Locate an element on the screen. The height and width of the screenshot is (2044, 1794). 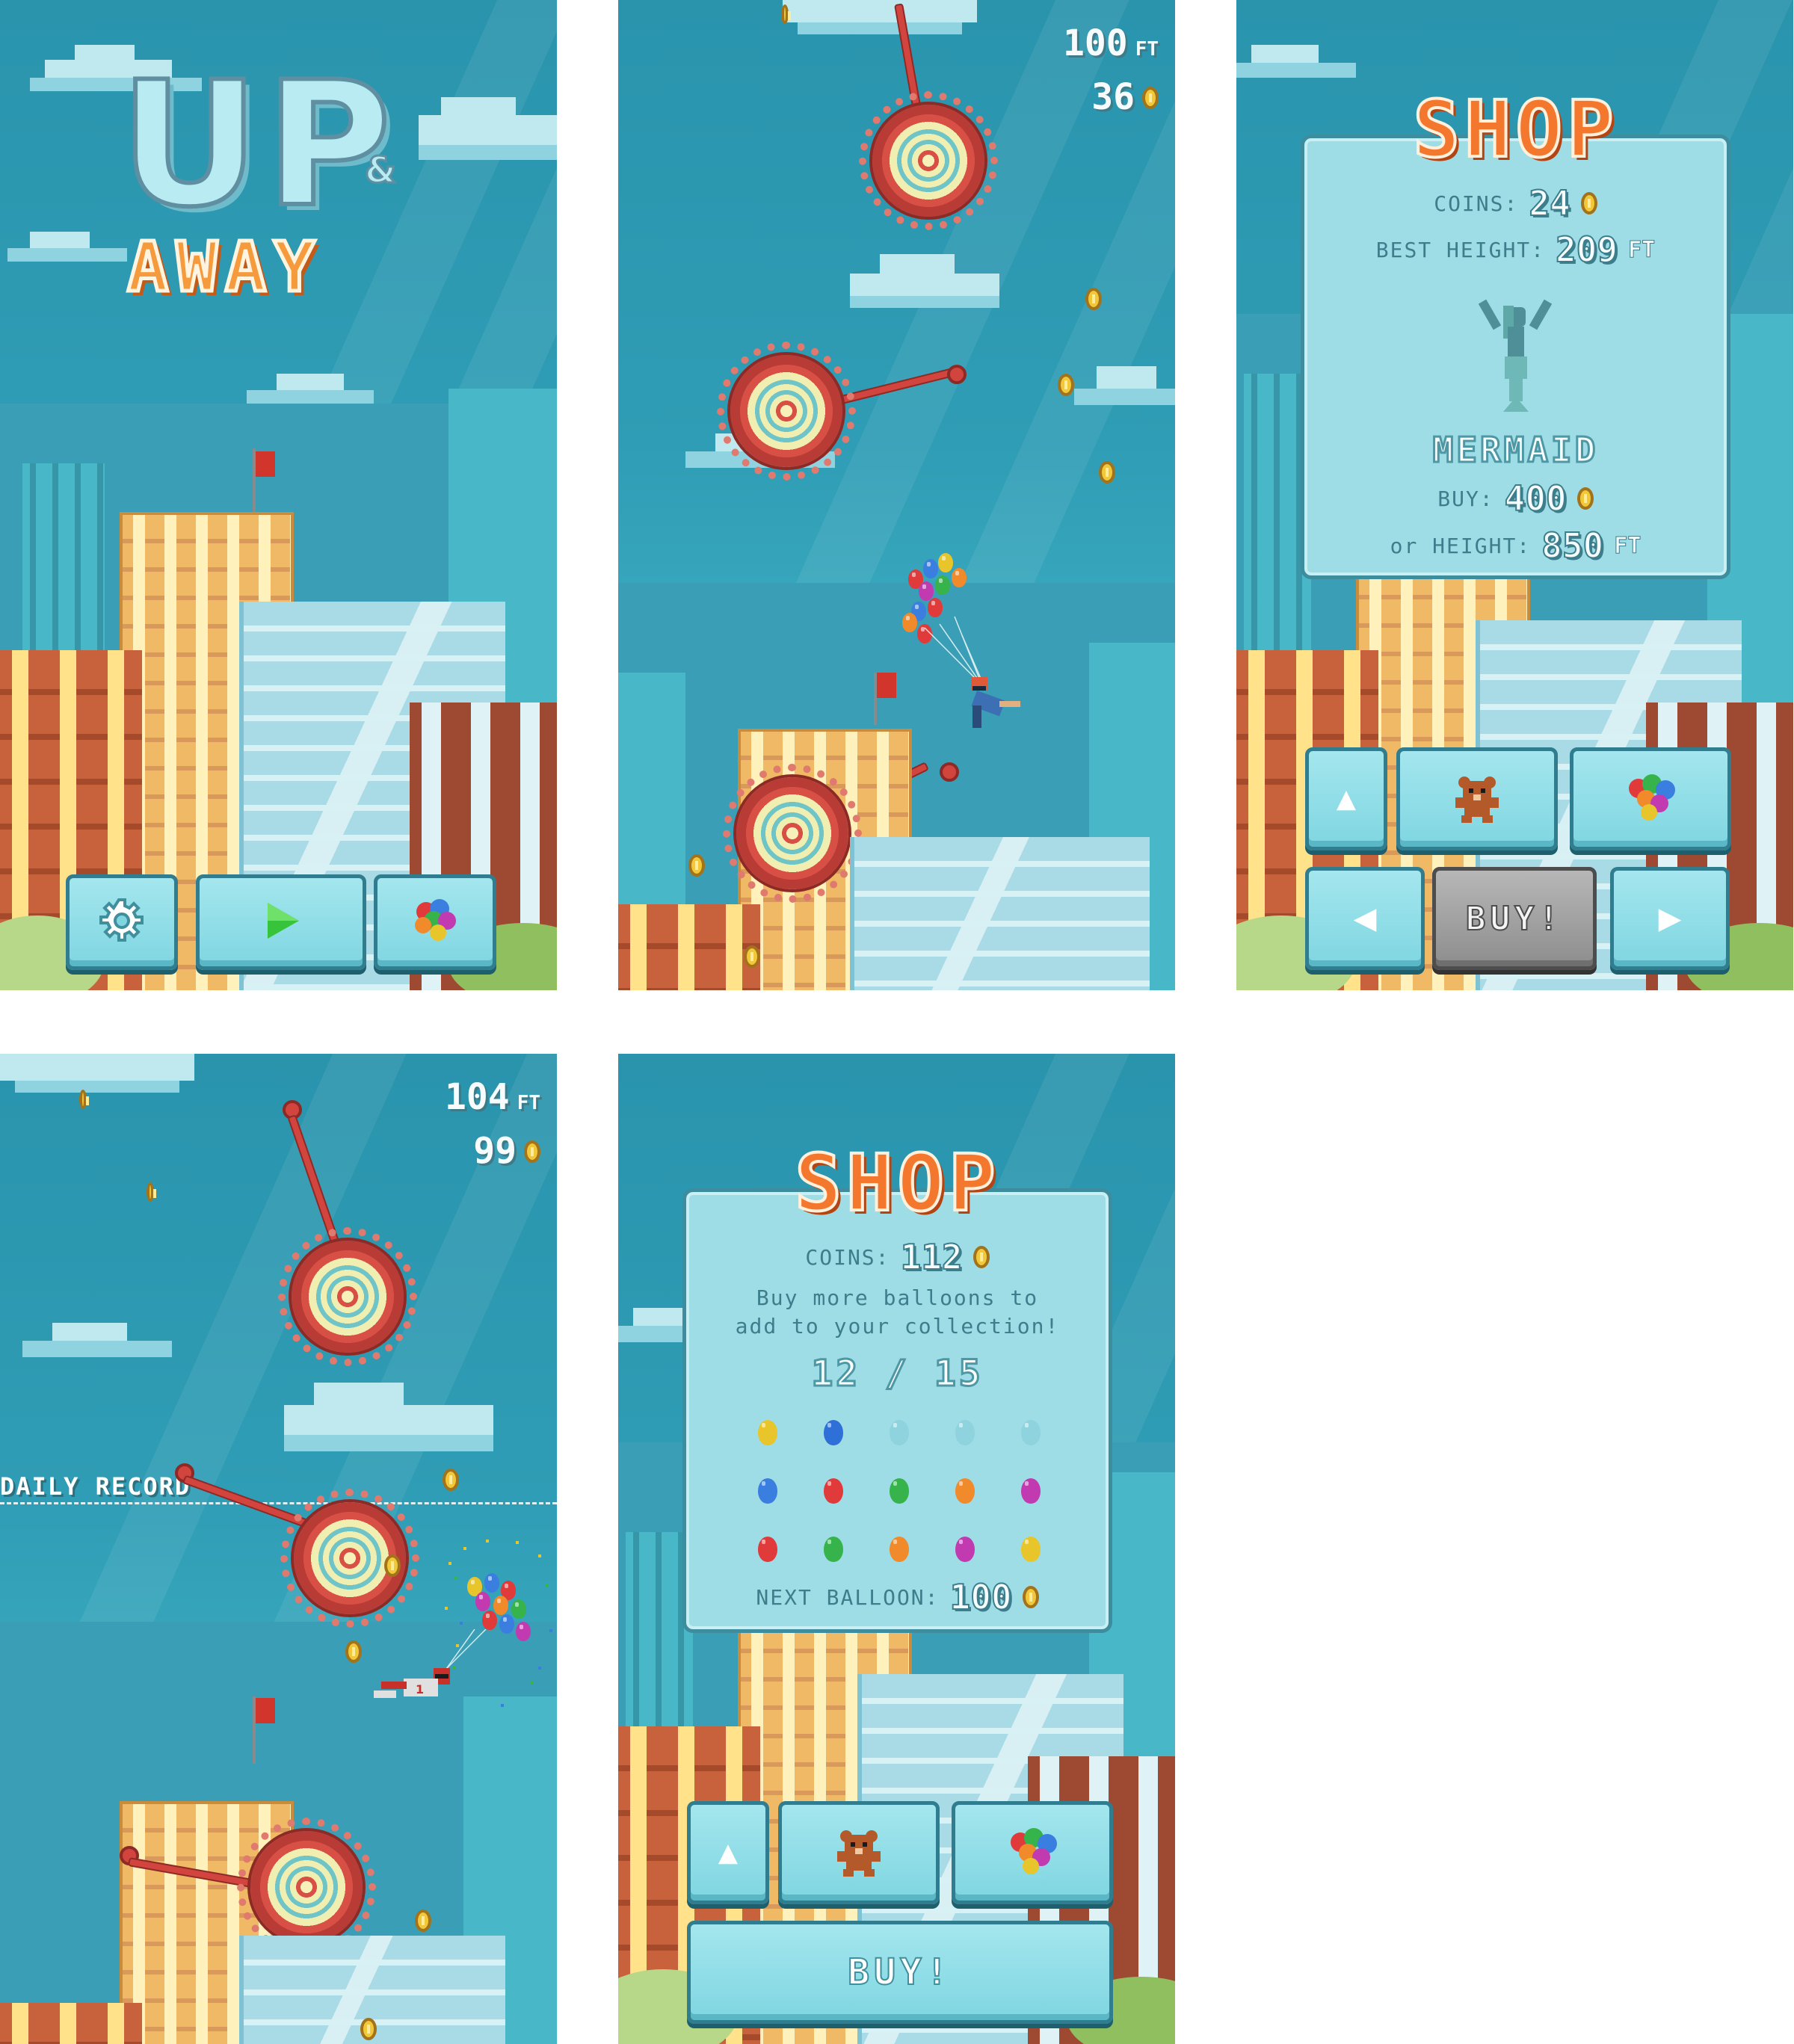
best-height-unit: FT is located at coordinates (1642, 249).